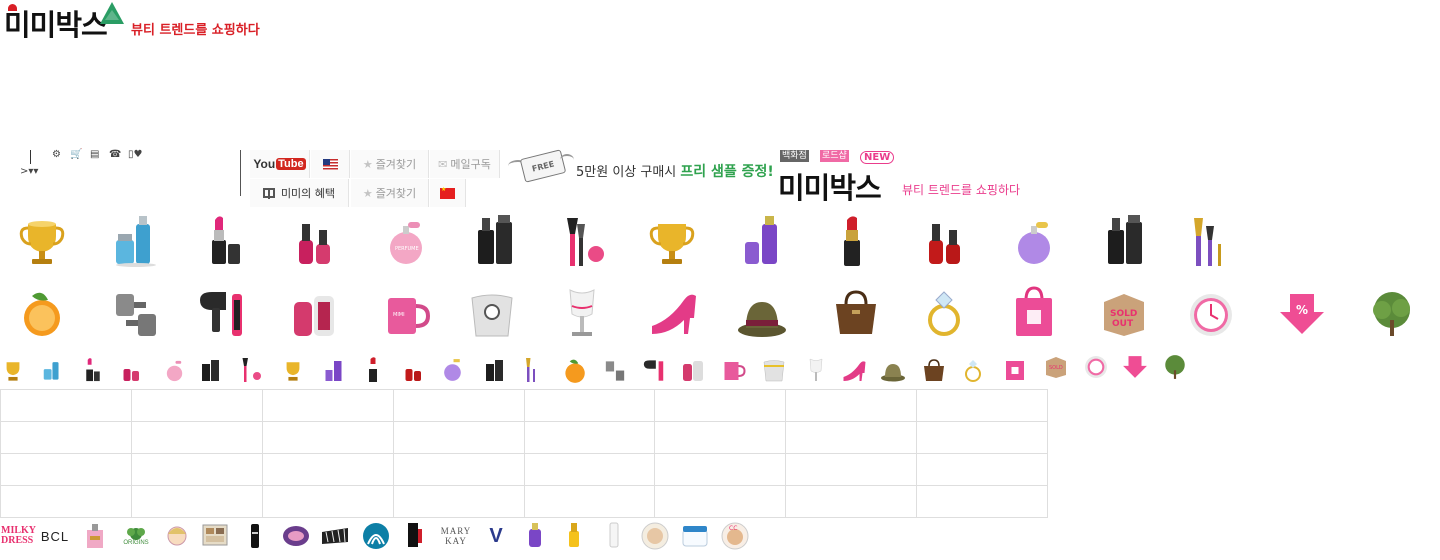 This screenshot has width=1440, height=560. Describe the element at coordinates (465, 164) in the screenshot. I see `mail-subscribe-button: ✉ 메일구독` at that location.